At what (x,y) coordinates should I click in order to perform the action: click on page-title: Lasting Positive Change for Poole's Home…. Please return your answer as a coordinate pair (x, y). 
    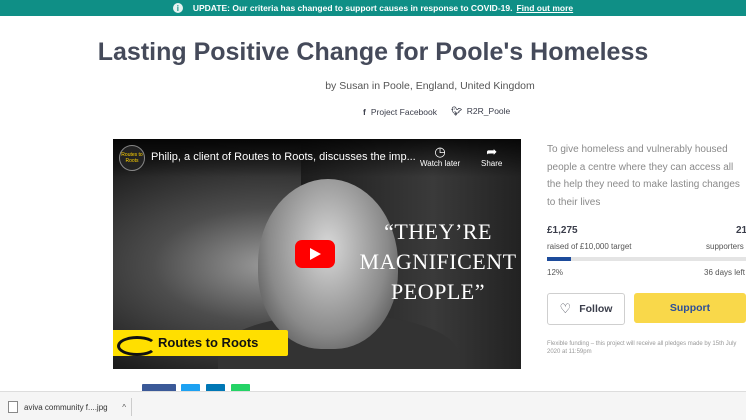
    Looking at the image, I should click on (373, 52).